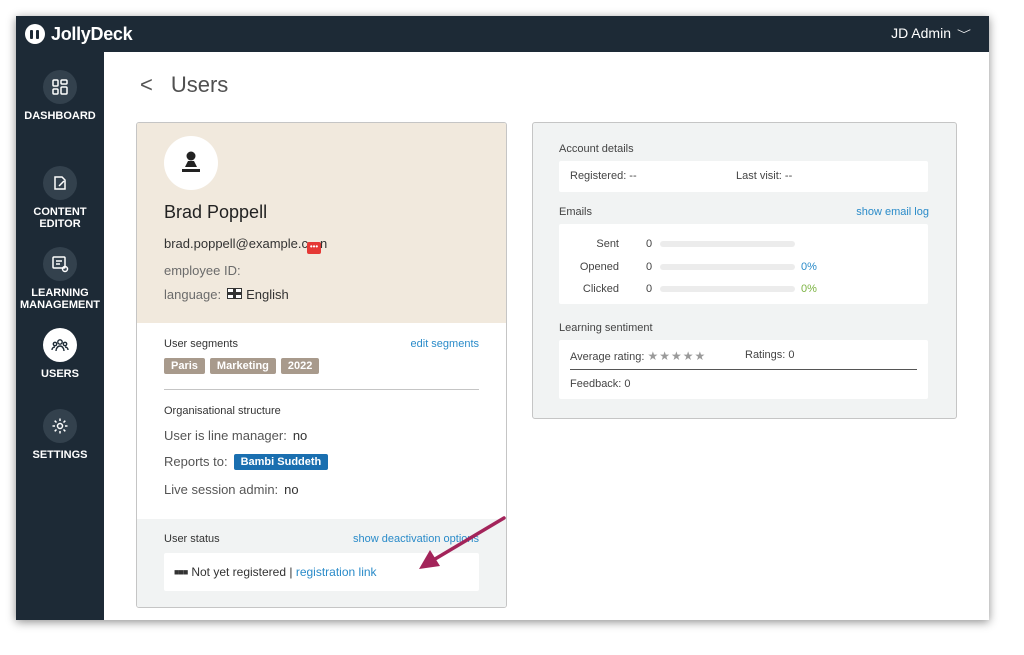  What do you see at coordinates (727, 244) in the screenshot?
I see `sent-bar` at bounding box center [727, 244].